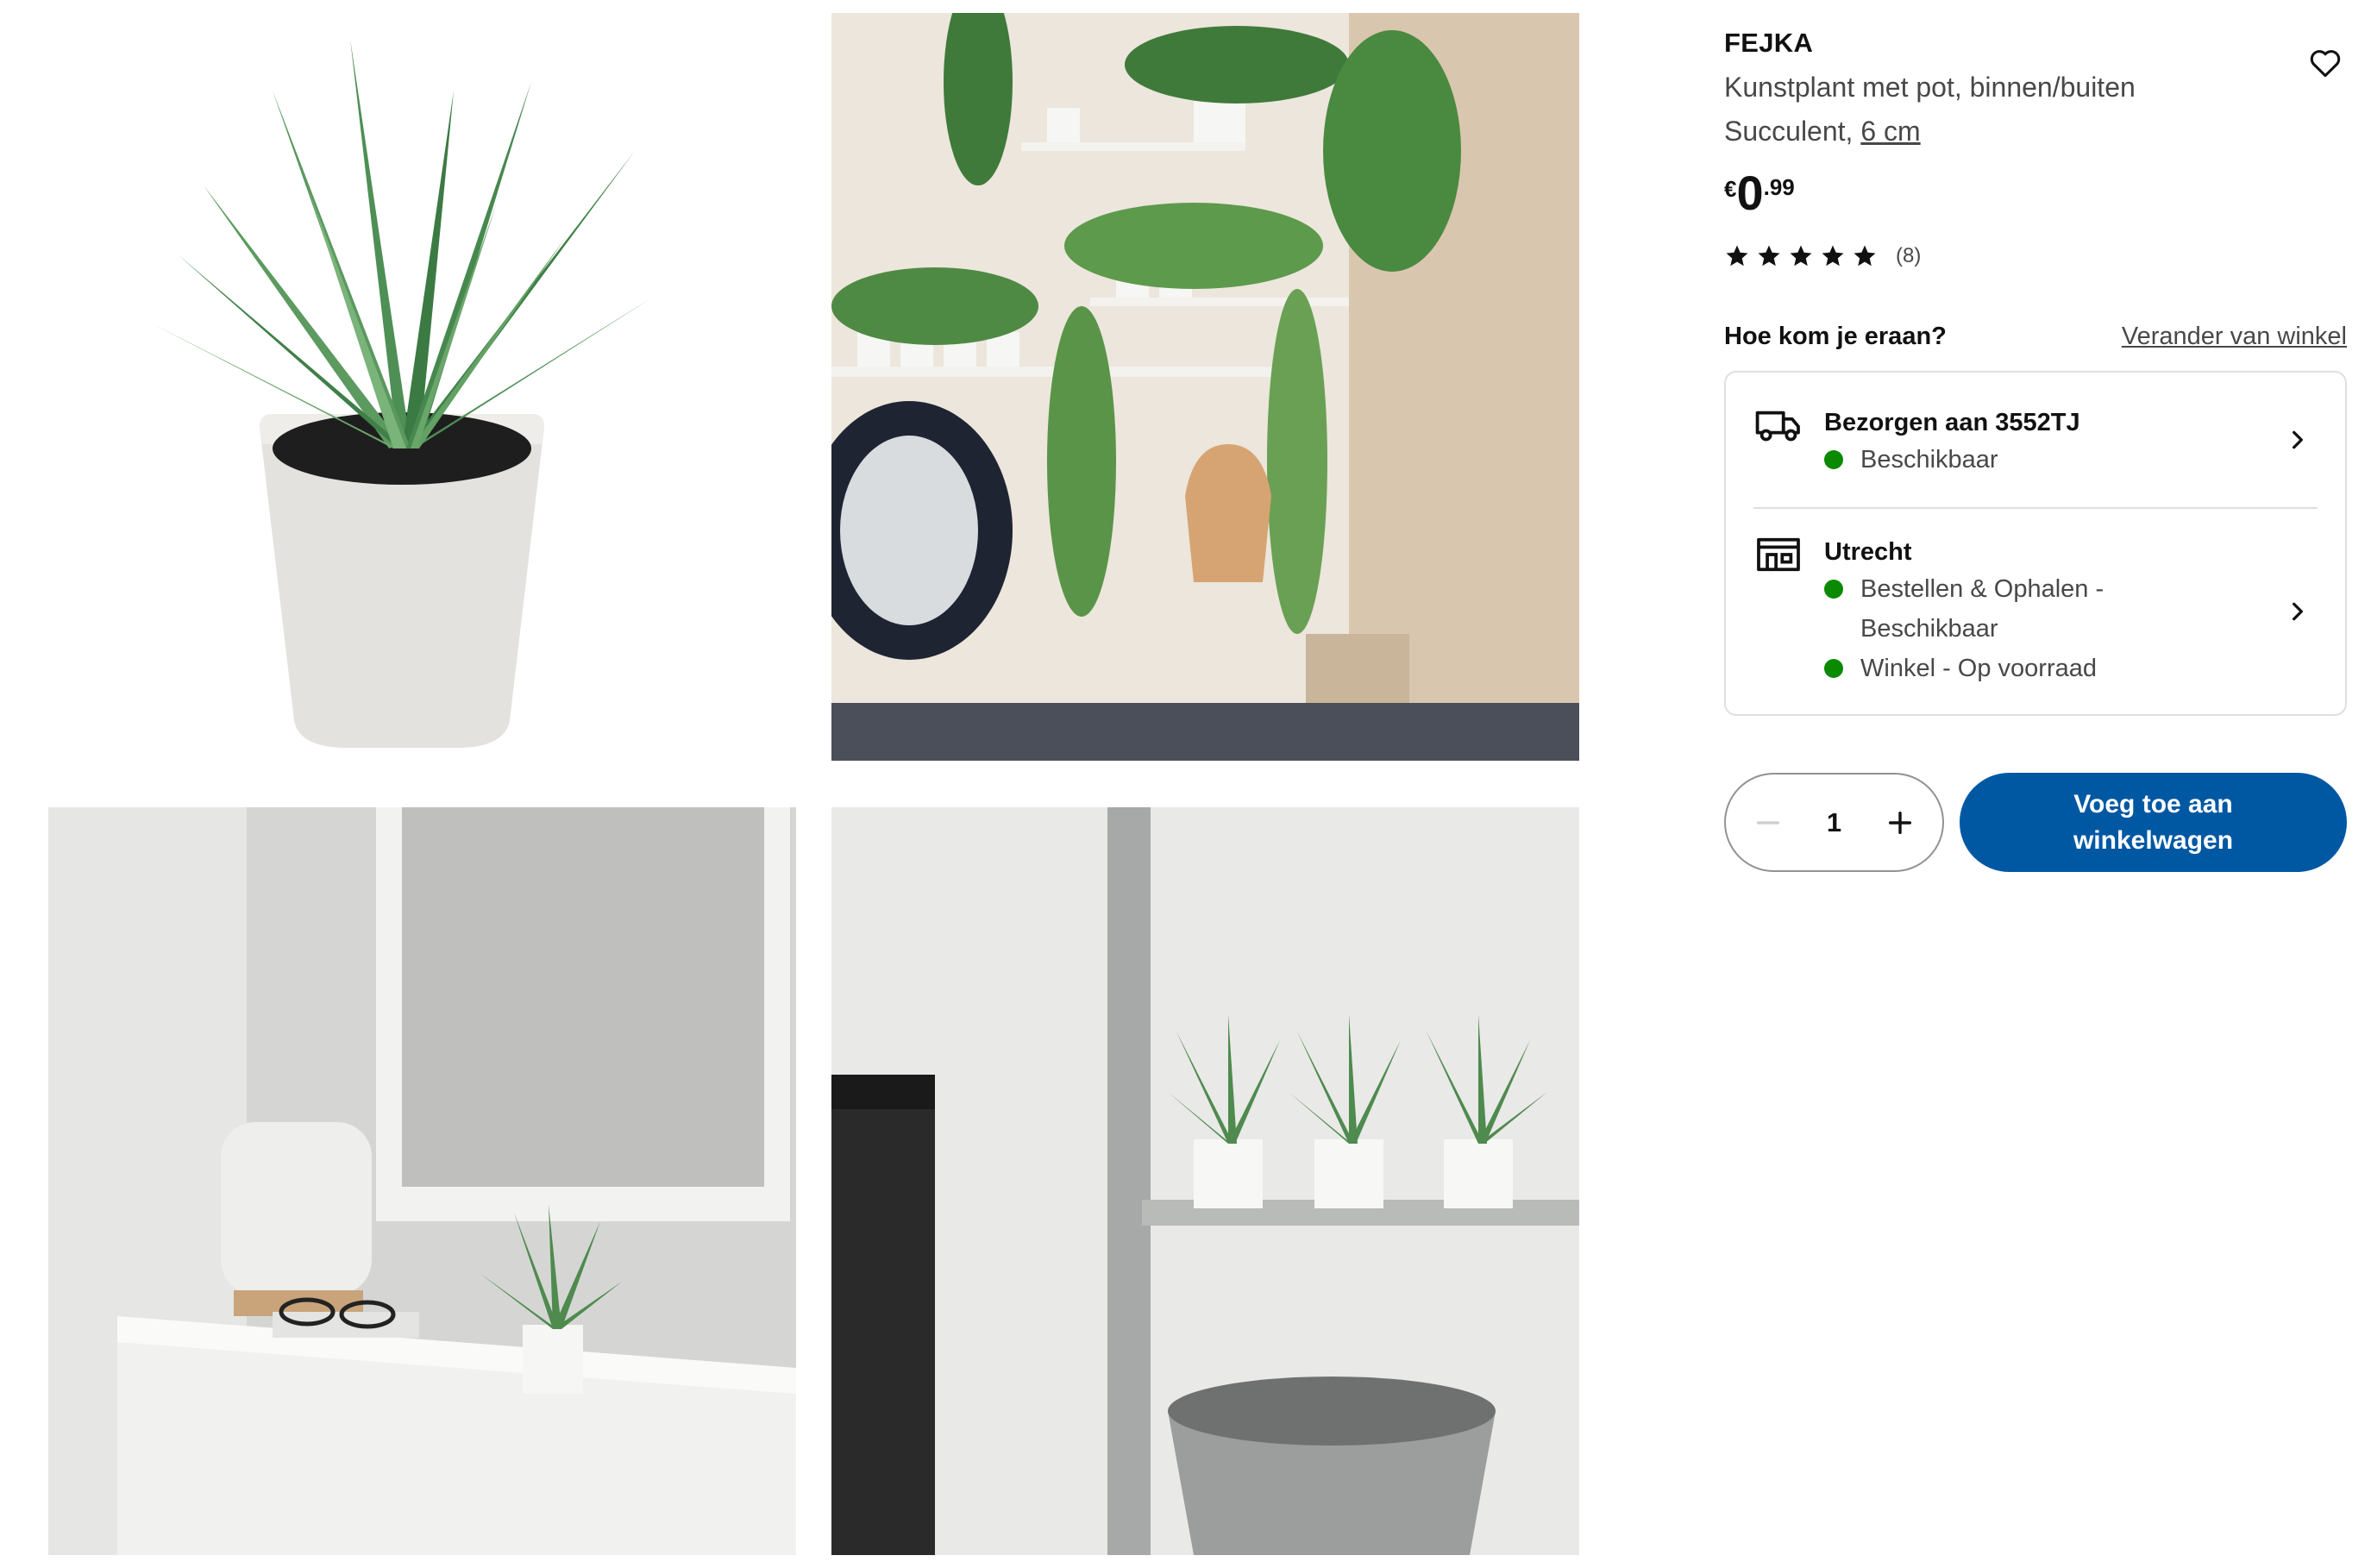 This screenshot has height=1568, width=2371. What do you see at coordinates (1750, 193) in the screenshot?
I see `price-integer: 0` at bounding box center [1750, 193].